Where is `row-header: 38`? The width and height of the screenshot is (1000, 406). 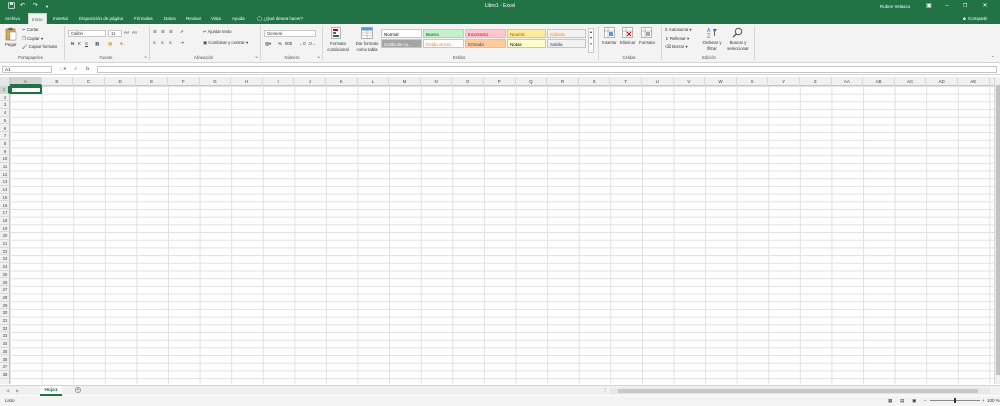
row-header: 38 is located at coordinates (5, 375).